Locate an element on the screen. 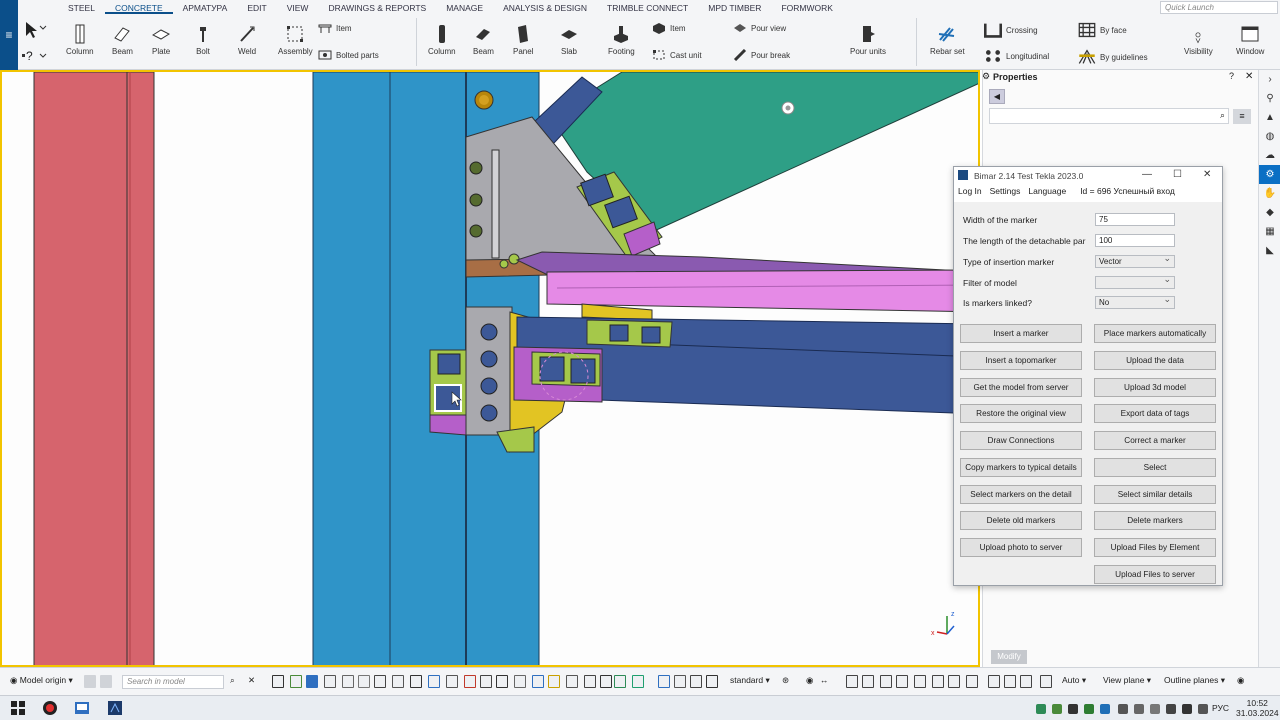 The image size is (1280, 720). delete-old-markers-button: Delete old markers is located at coordinates (1021, 520).